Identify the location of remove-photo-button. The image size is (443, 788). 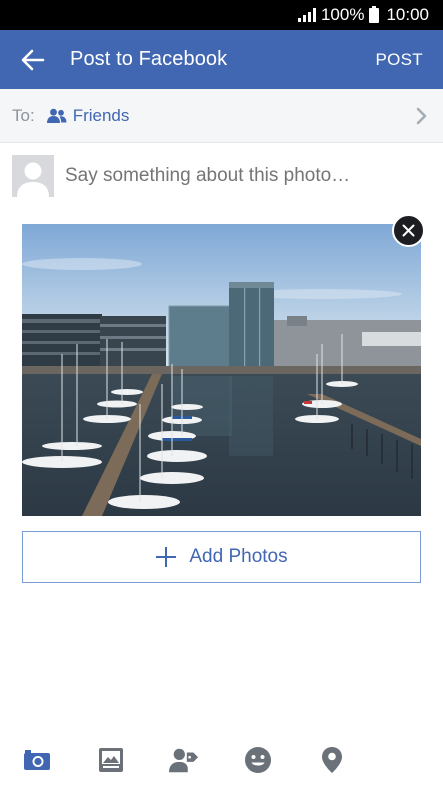
(408, 230).